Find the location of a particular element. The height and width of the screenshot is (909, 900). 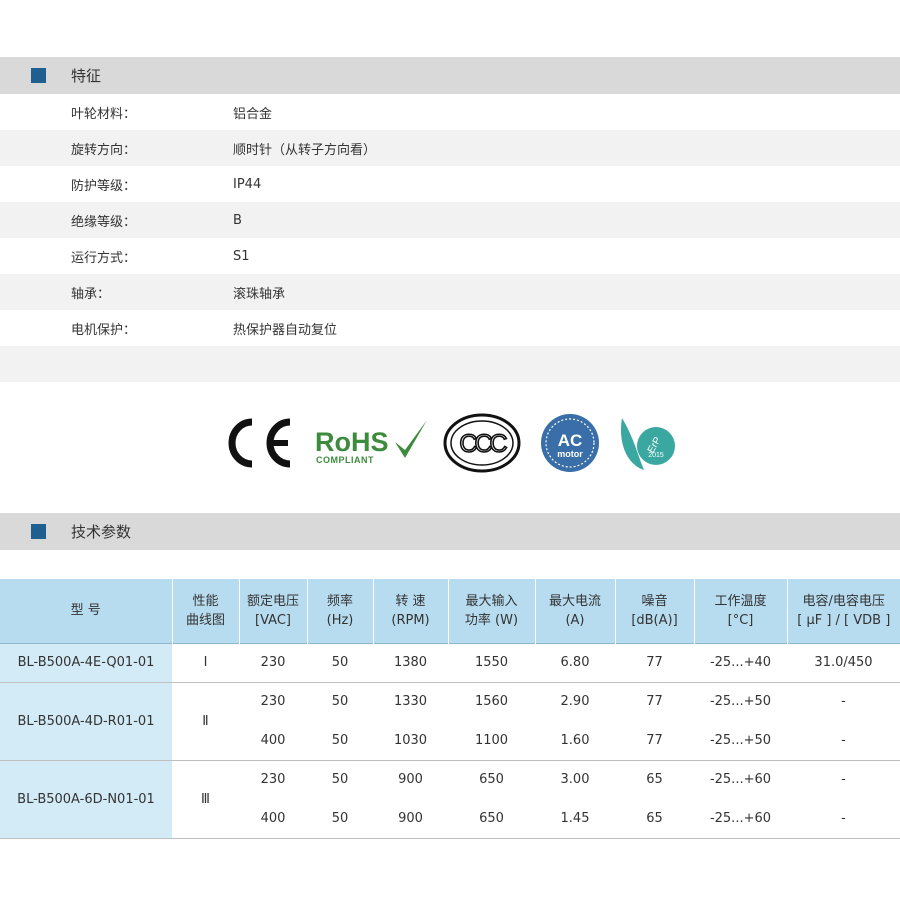

feature-value: 铝合金 is located at coordinates (253, 114).